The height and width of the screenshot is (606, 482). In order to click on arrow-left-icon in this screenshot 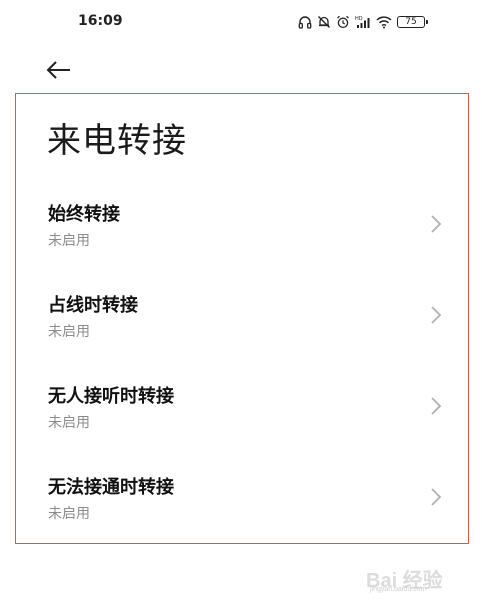, I will do `click(58, 70)`.